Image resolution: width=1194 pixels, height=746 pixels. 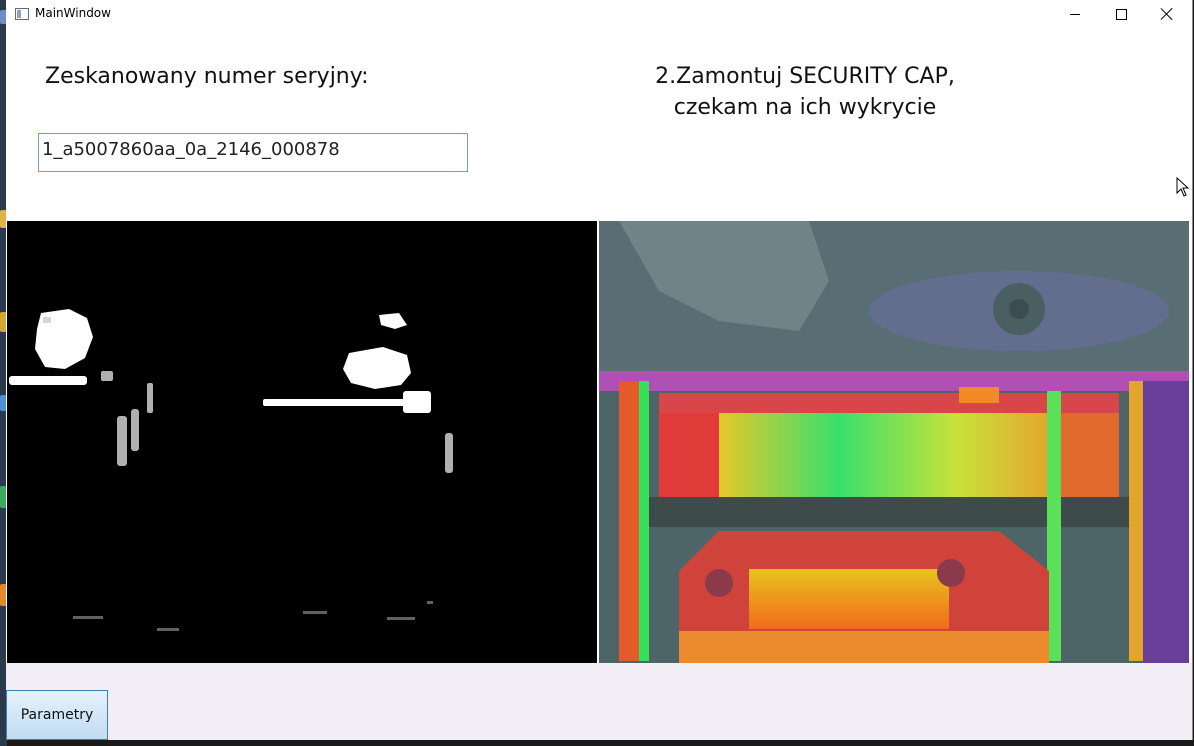 What do you see at coordinates (599, 14) in the screenshot?
I see `title-bar: MainWindow` at bounding box center [599, 14].